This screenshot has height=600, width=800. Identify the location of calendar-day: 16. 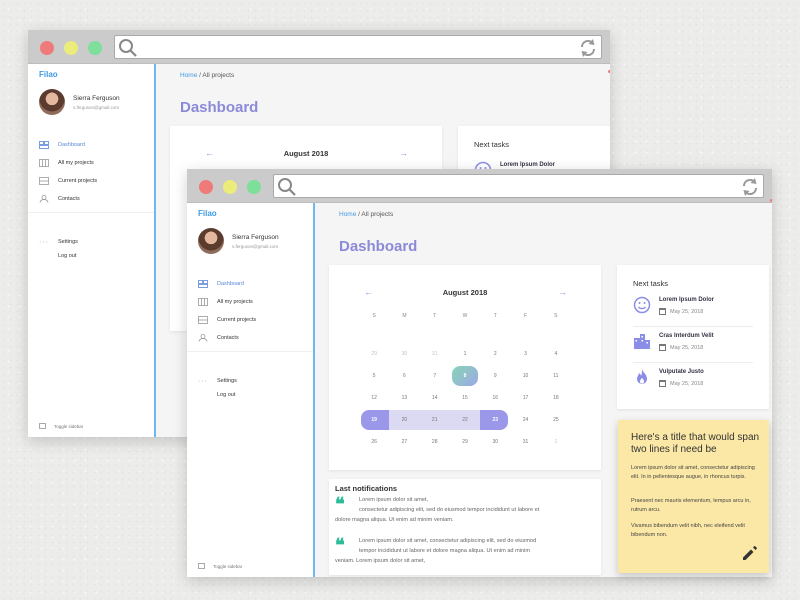
(495, 398).